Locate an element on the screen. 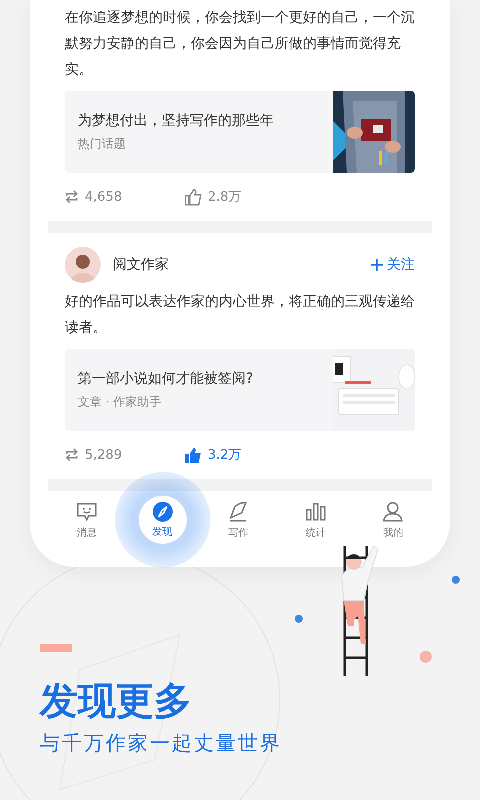 This screenshot has width=480, height=800. tab: 我的 is located at coordinates (393, 520).